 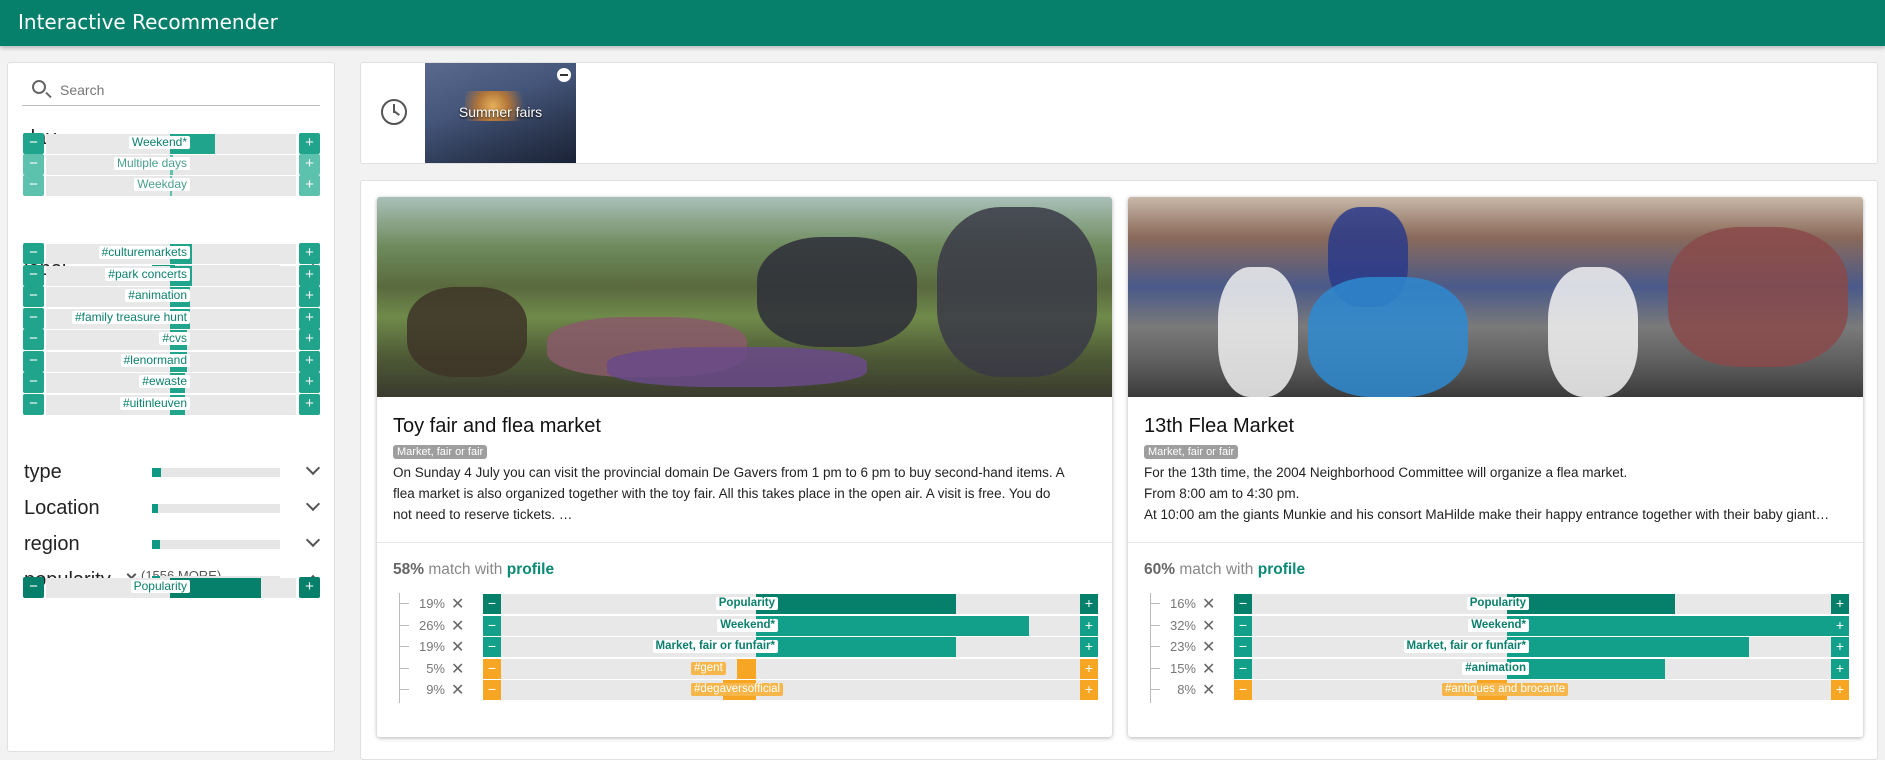 I want to click on event-title: 13th Flea Market, so click(x=1219, y=426).